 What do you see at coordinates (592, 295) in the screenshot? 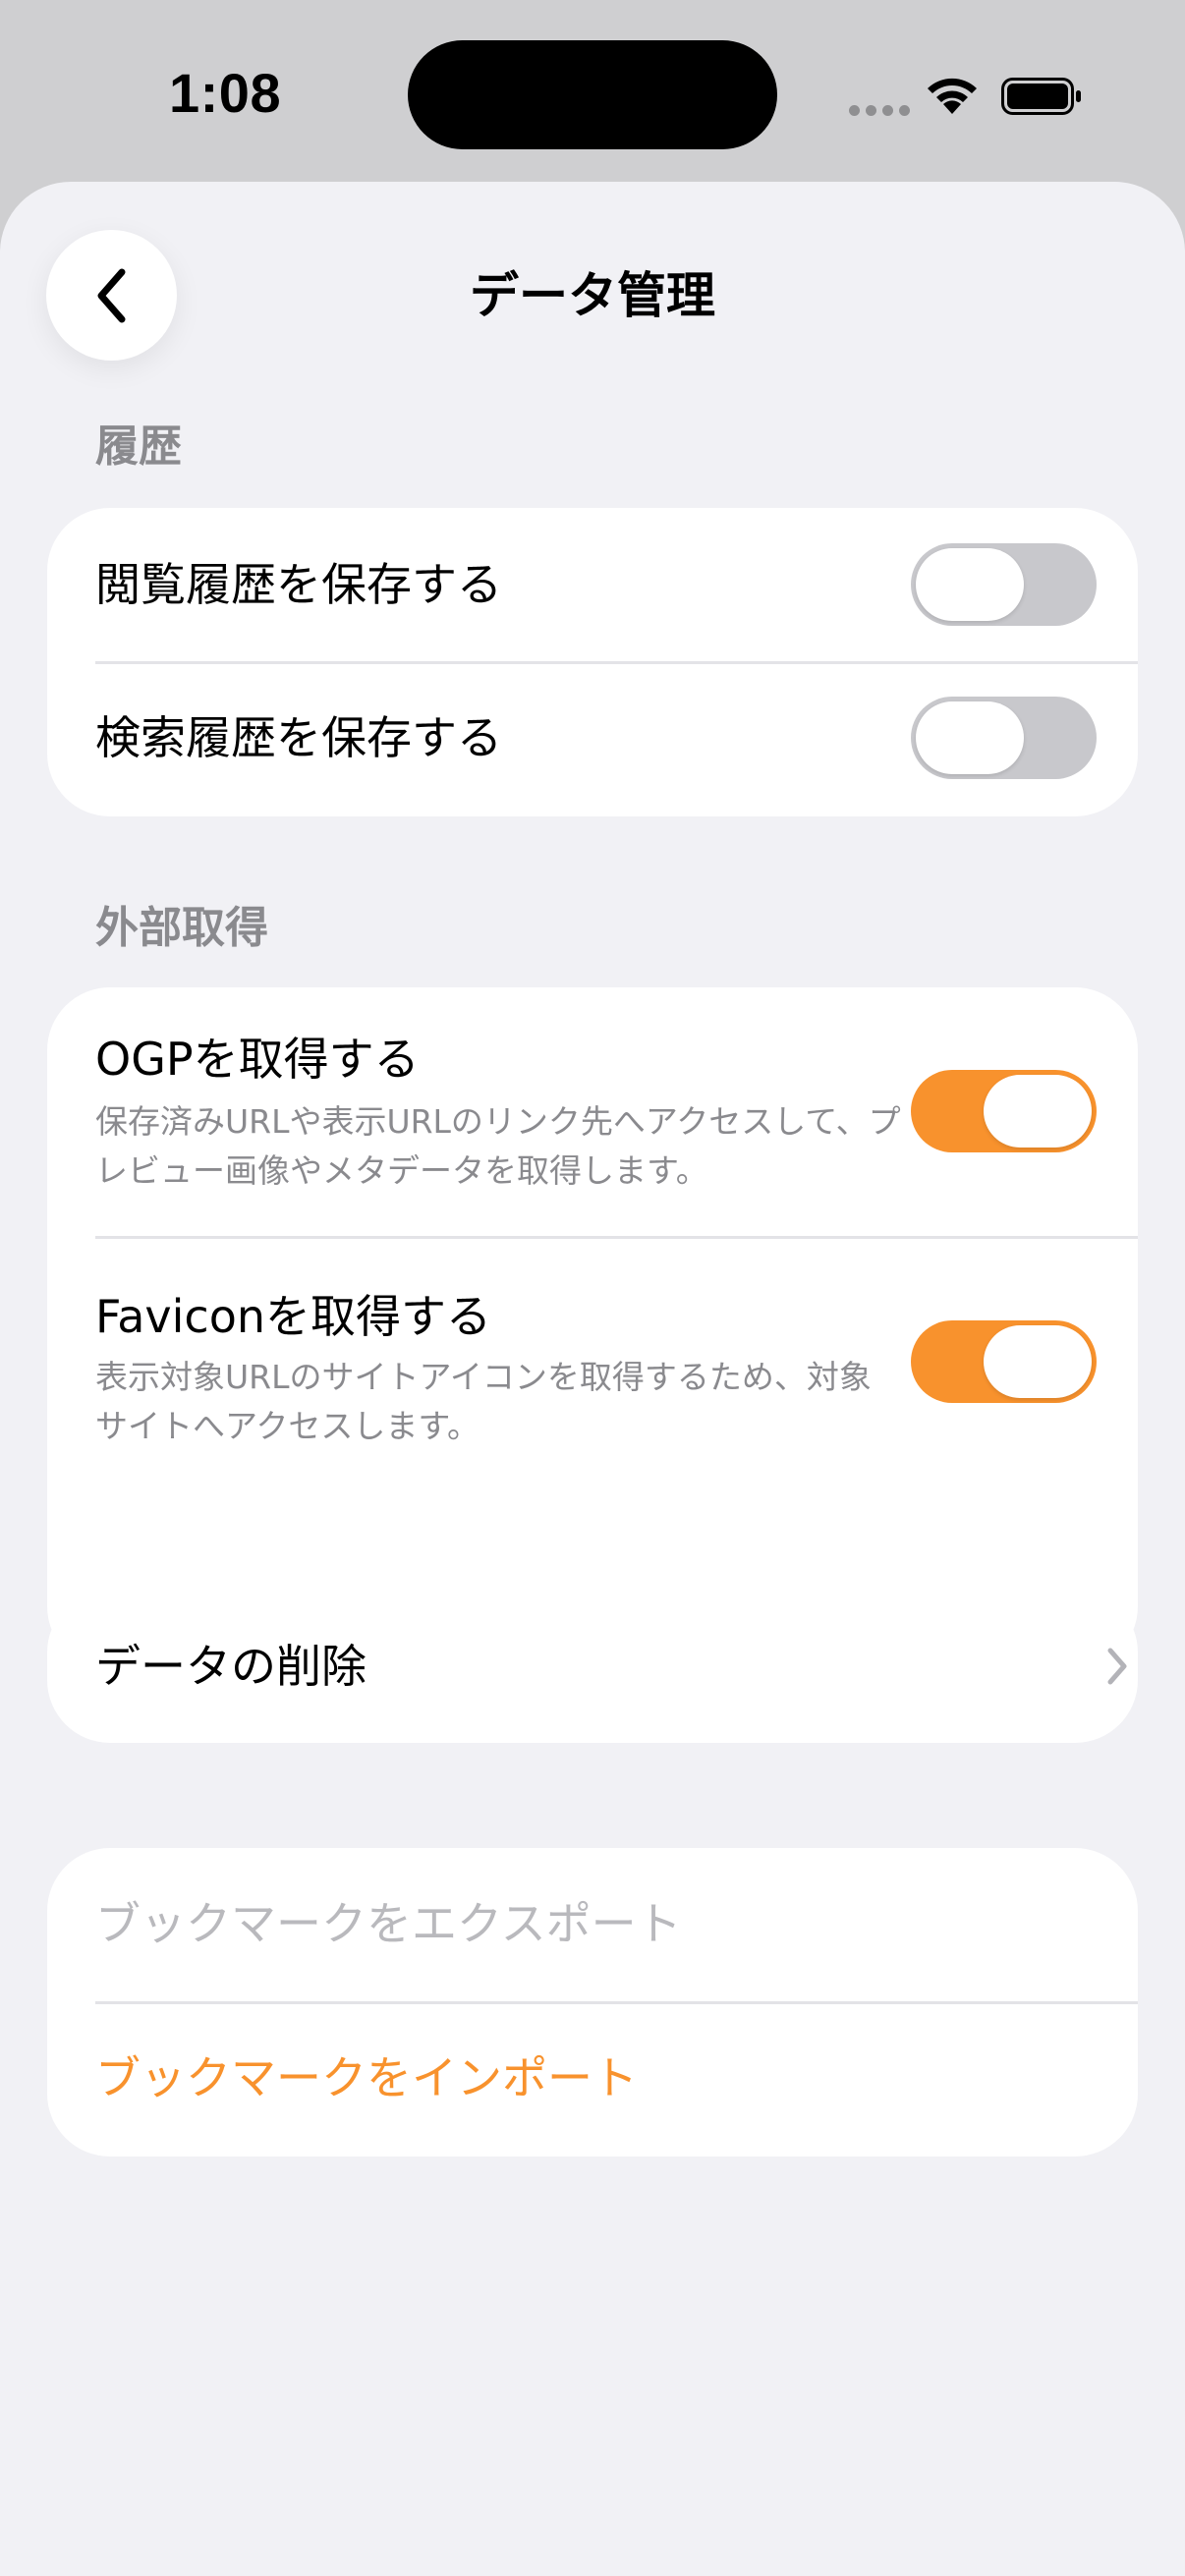
I see `page-title: データ管理` at bounding box center [592, 295].